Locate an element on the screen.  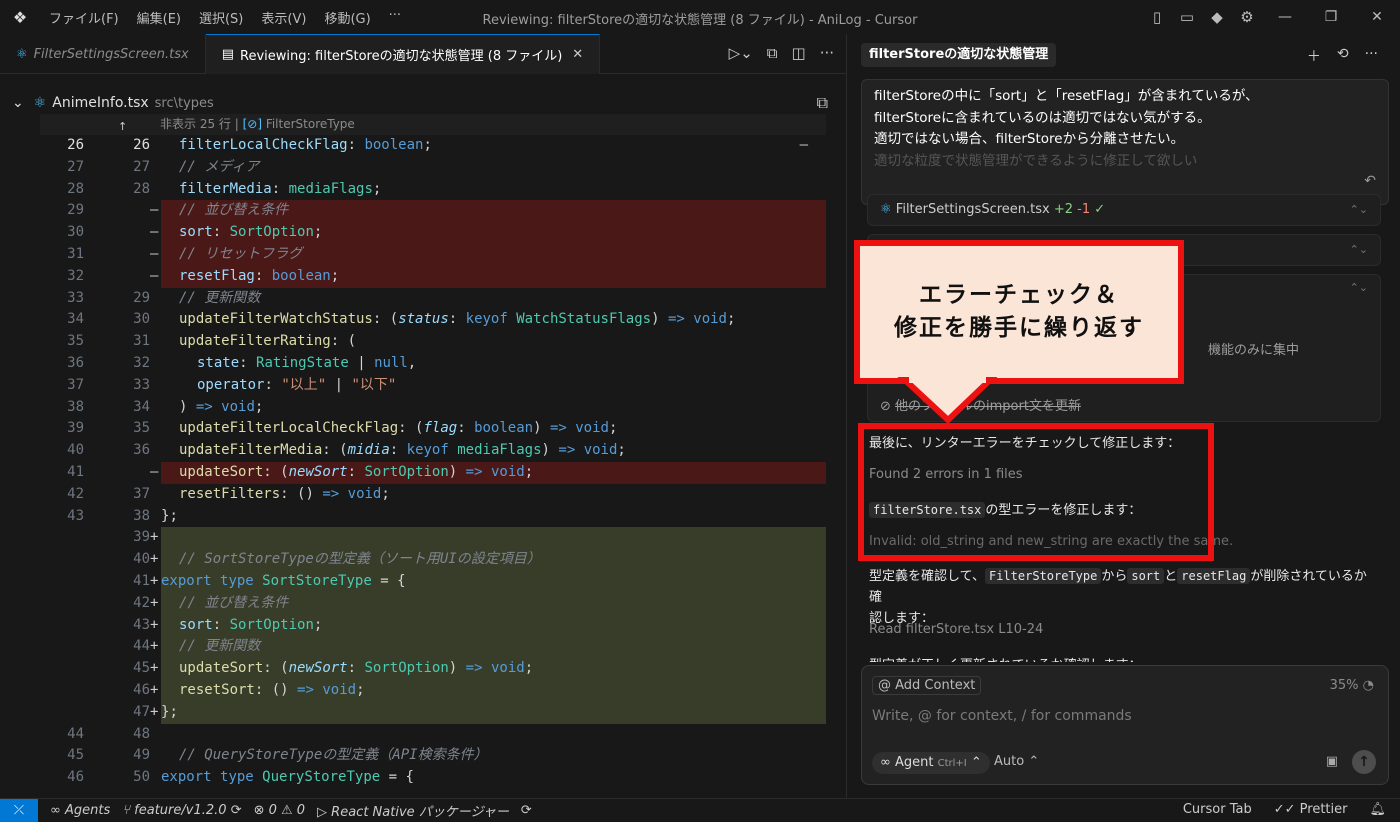
deleted-line: 30 – sort: SortOption; is located at coordinates (413, 233).